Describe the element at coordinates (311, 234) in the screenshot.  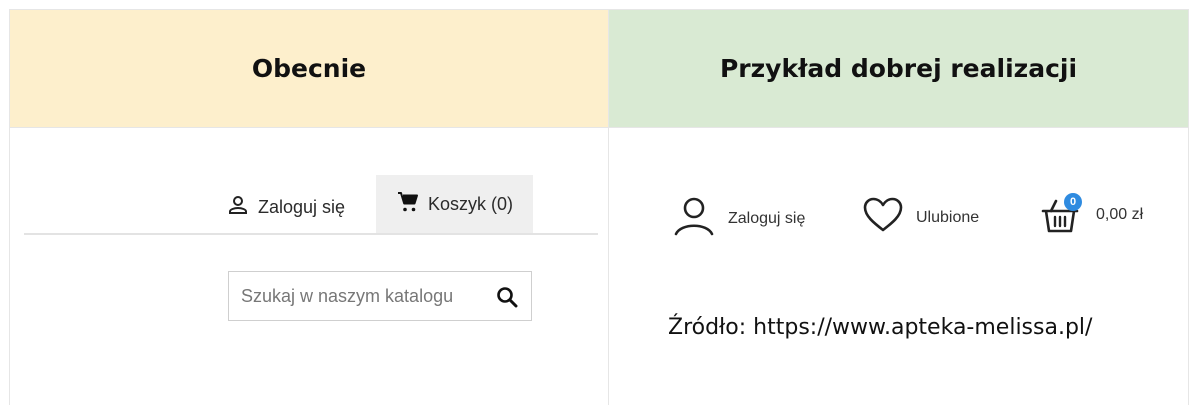
I see `header-underline` at that location.